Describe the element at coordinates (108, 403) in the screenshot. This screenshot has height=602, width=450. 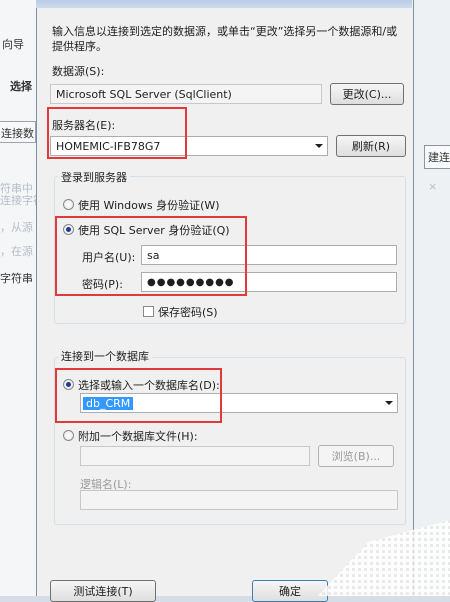
I see `database-name-value: db_CRM` at that location.